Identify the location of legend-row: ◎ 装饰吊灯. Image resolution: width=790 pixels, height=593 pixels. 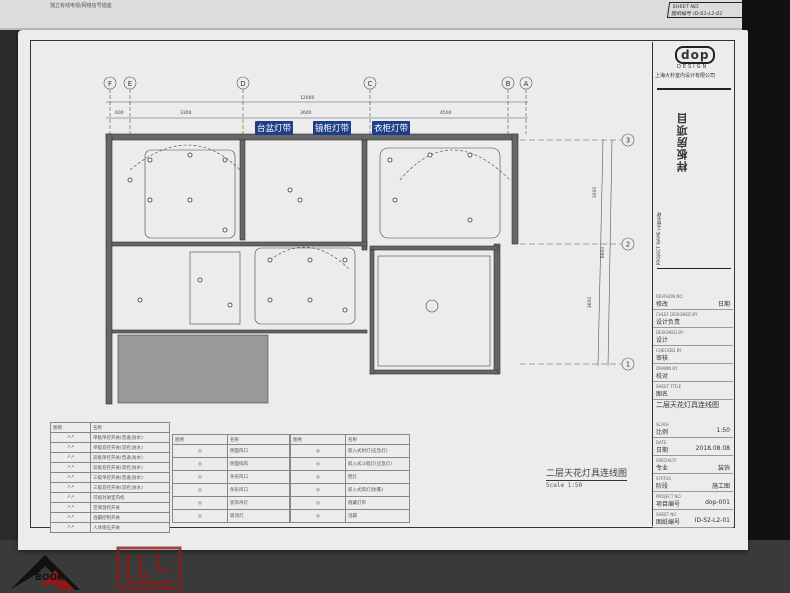
(231, 503).